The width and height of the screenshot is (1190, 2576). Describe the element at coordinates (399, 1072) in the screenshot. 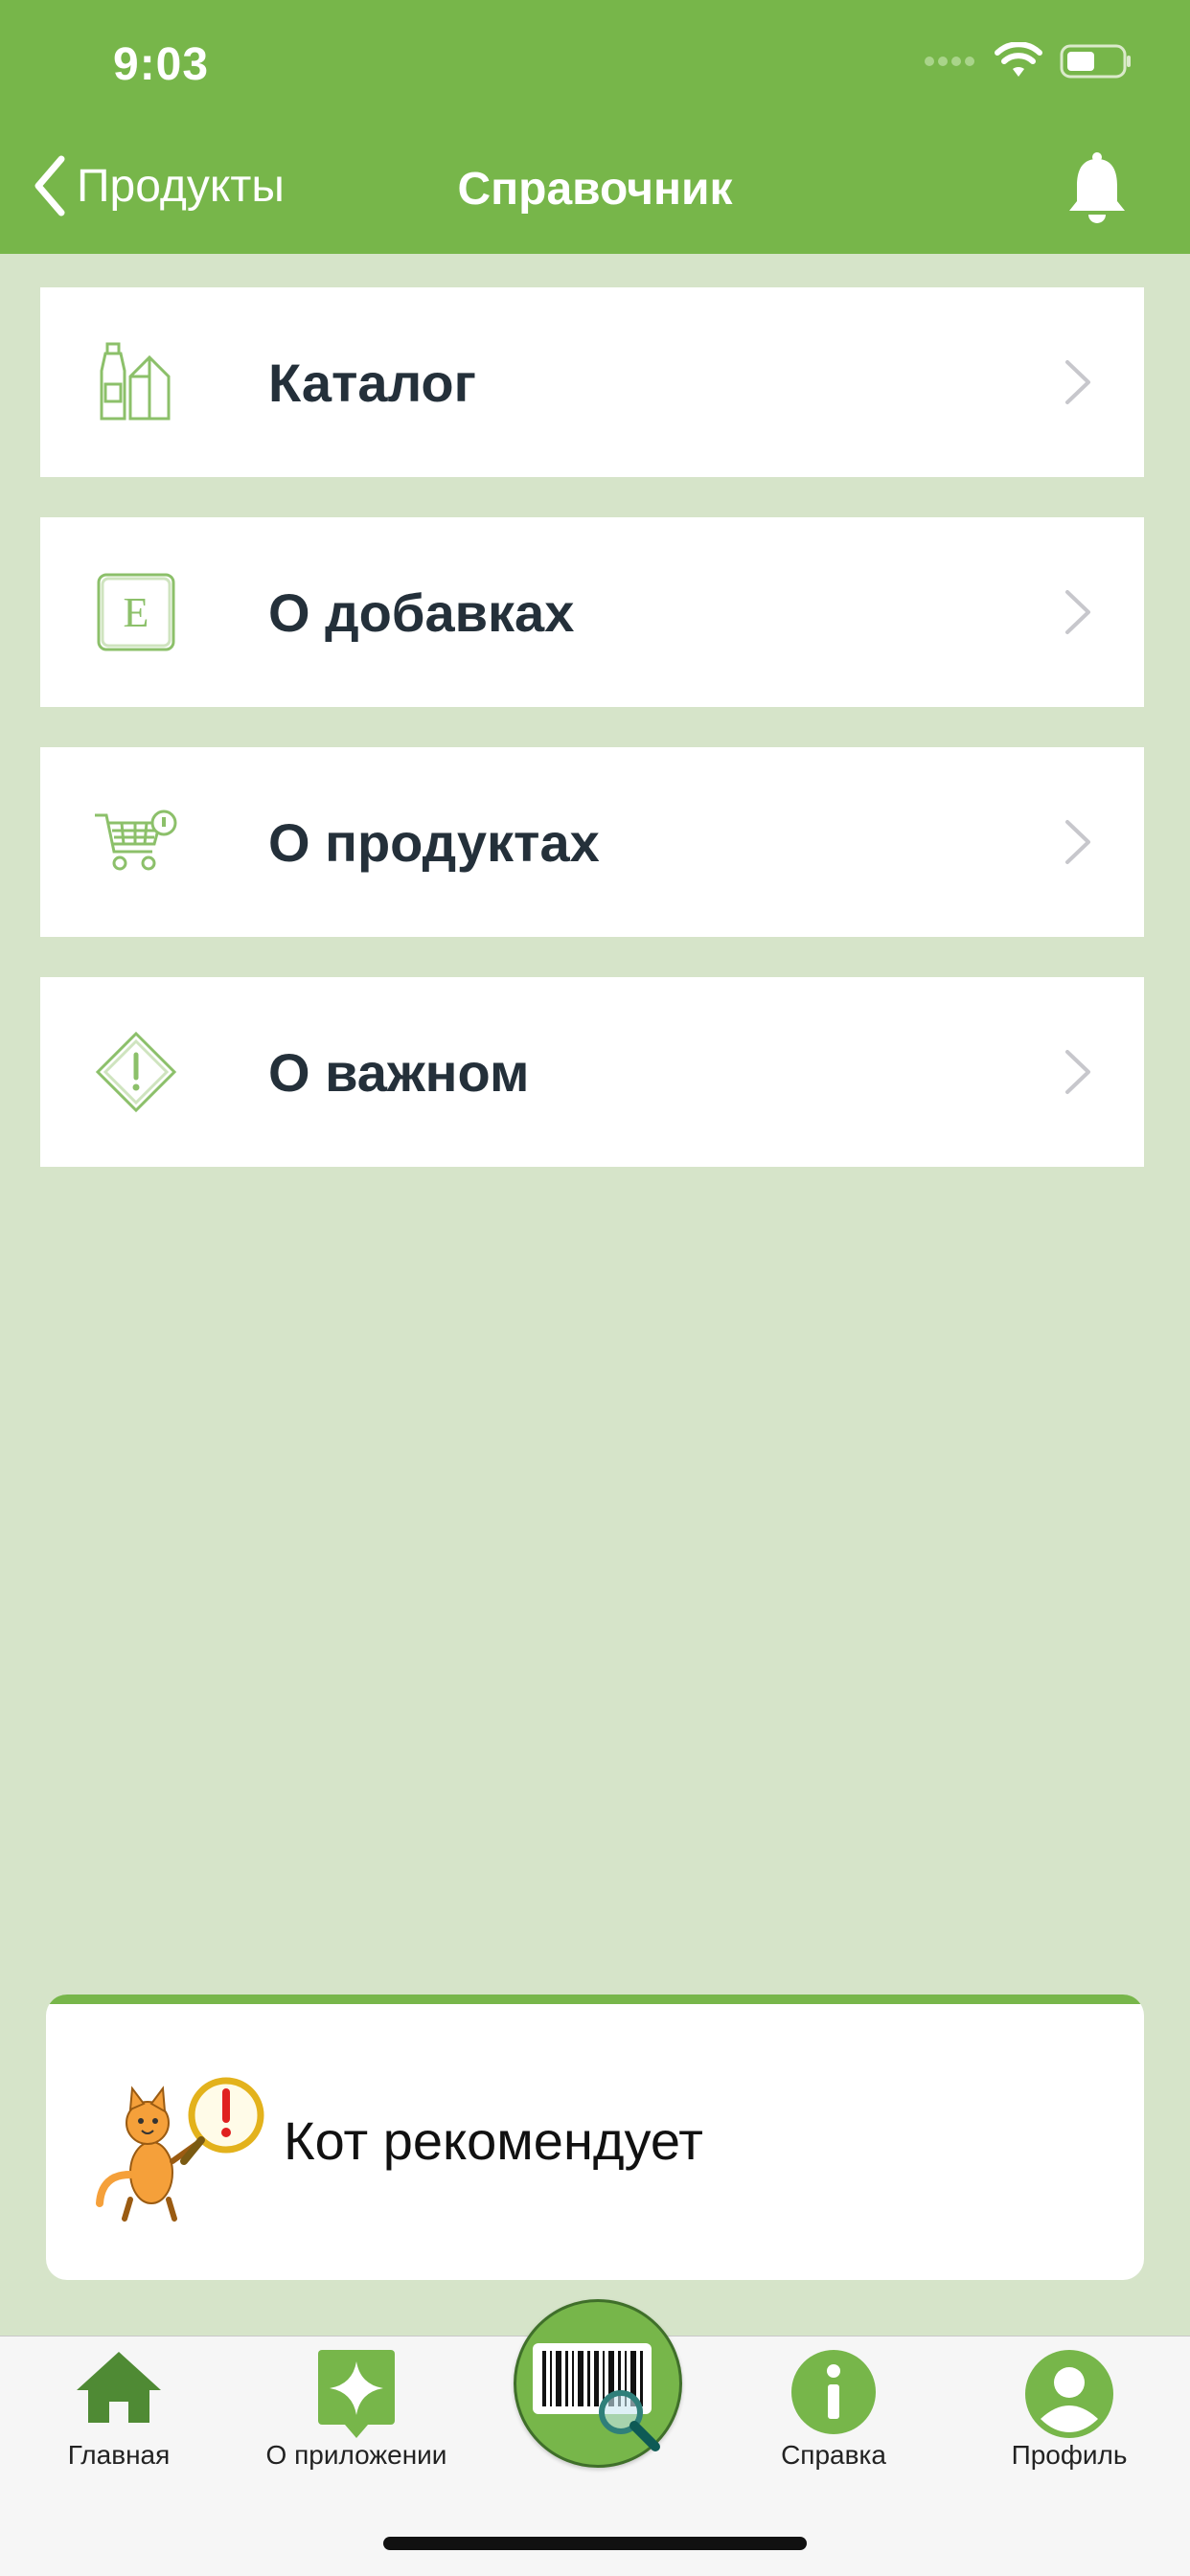

I see `menu-item-label: О важном` at that location.